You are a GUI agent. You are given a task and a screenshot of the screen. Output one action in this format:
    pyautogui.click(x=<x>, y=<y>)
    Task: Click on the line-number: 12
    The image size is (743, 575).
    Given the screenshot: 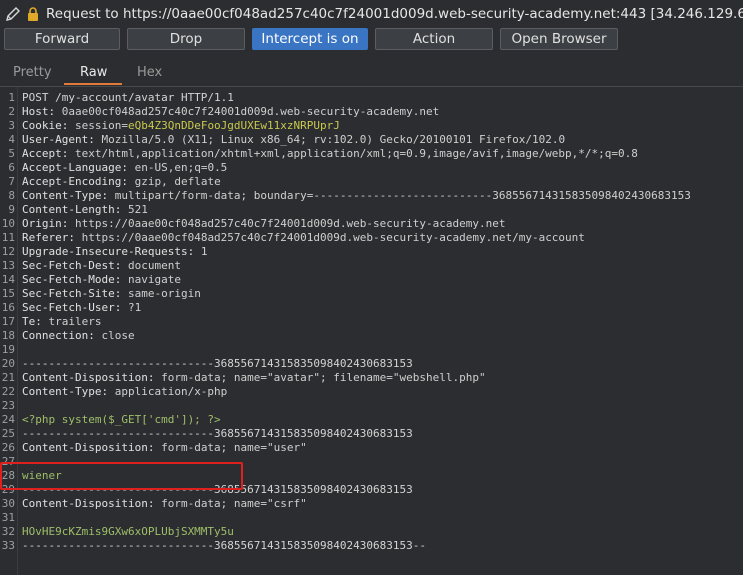 What is the action you would take?
    pyautogui.click(x=8, y=251)
    